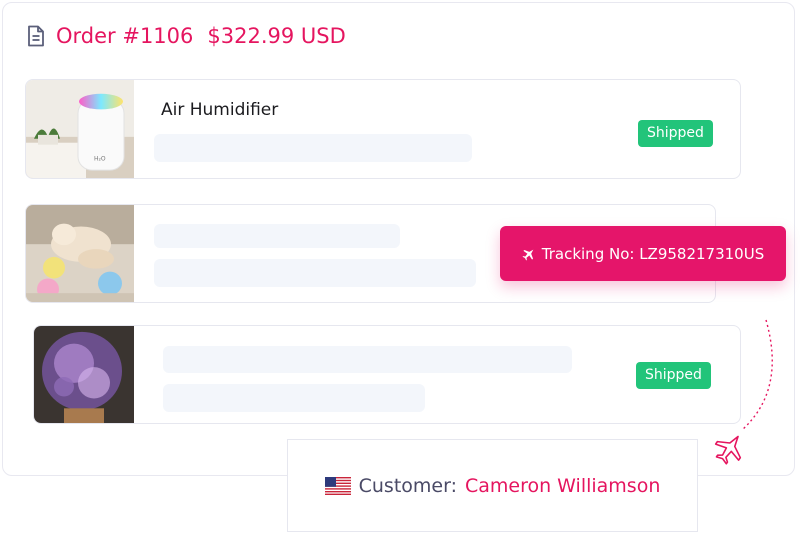  What do you see at coordinates (276, 36) in the screenshot?
I see `order-total: $322.99 USD` at bounding box center [276, 36].